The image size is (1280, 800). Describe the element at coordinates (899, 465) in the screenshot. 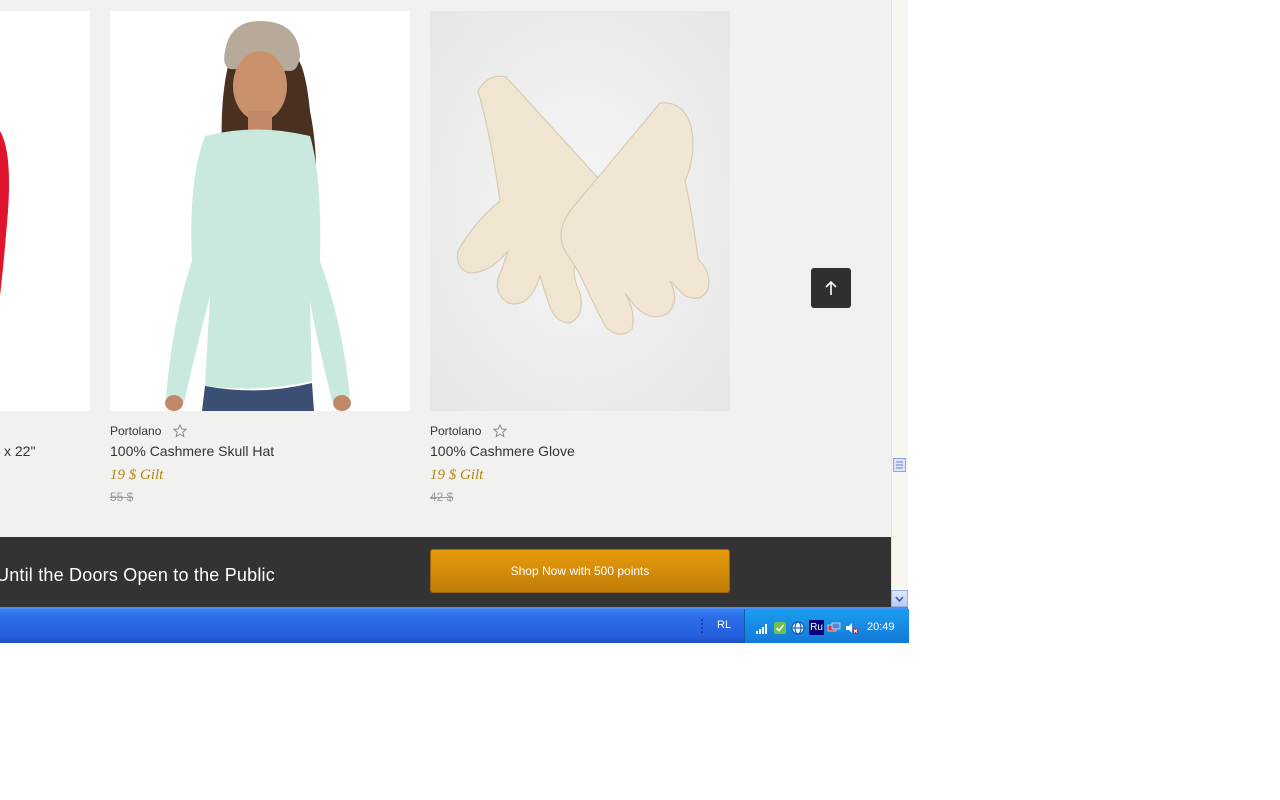

I see `scroll-thumb-grip-icon` at that location.